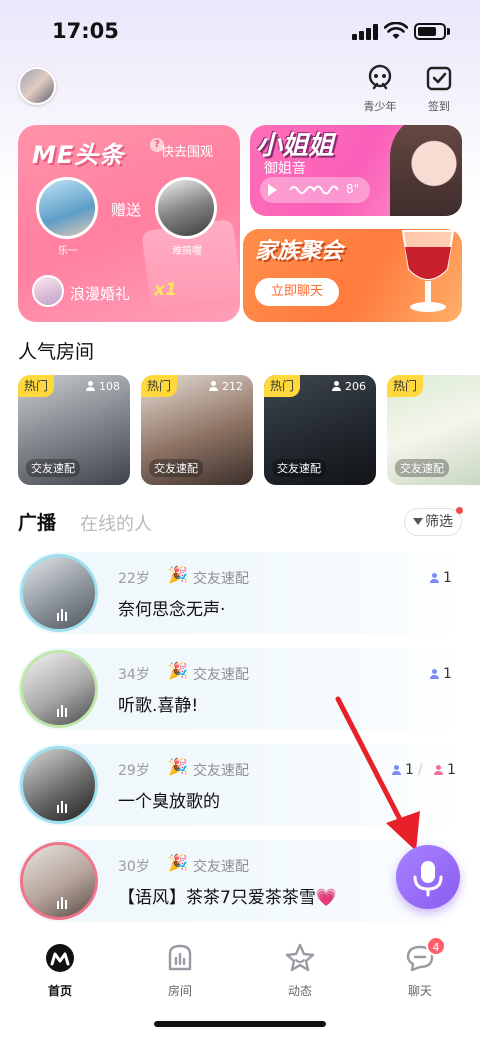 This screenshot has height=1039, width=480. I want to click on star-icon, so click(300, 957).